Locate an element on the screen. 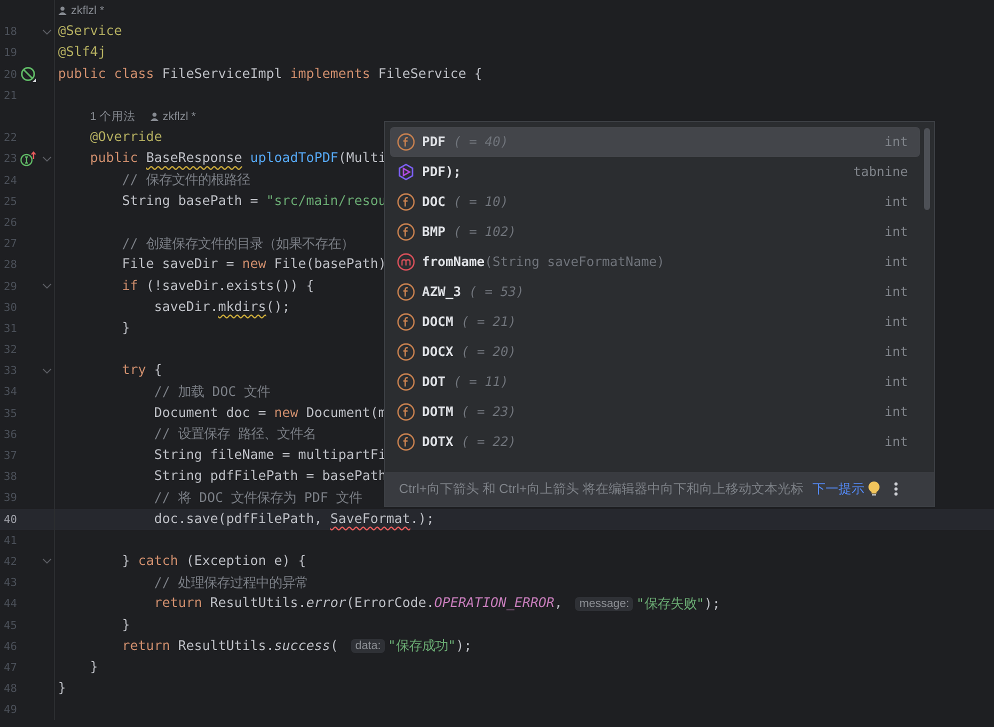 This screenshot has width=994, height=727. scrollbar-thumb is located at coordinates (927, 169).